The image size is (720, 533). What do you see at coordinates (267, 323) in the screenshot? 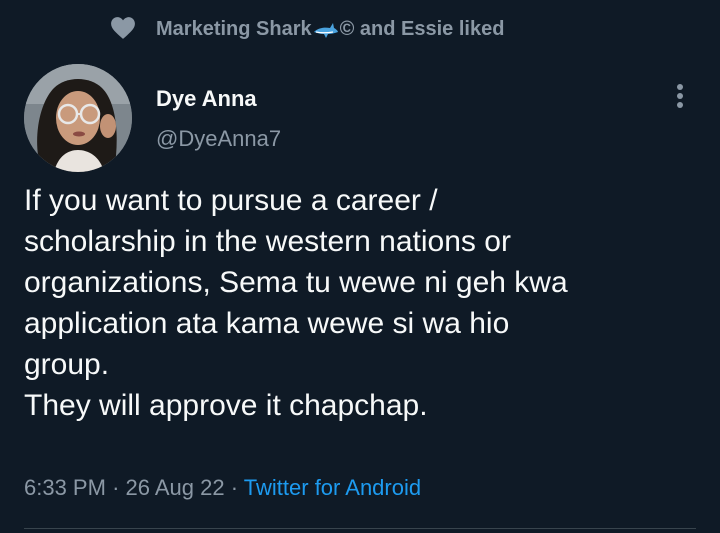
I see `tweet-text-line: application ata kama wewe si wa hio` at bounding box center [267, 323].